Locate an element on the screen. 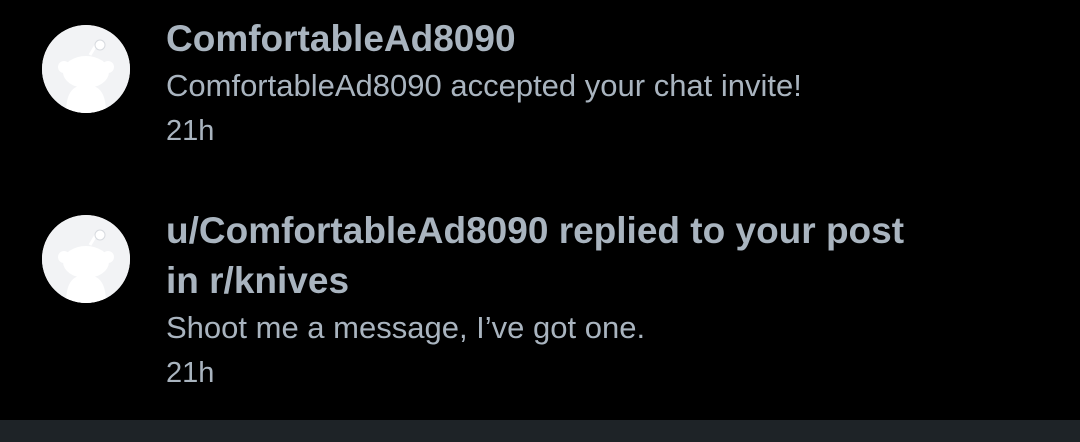  notification-body: Shoot me a message, I’ve got one. is located at coordinates (406, 327).